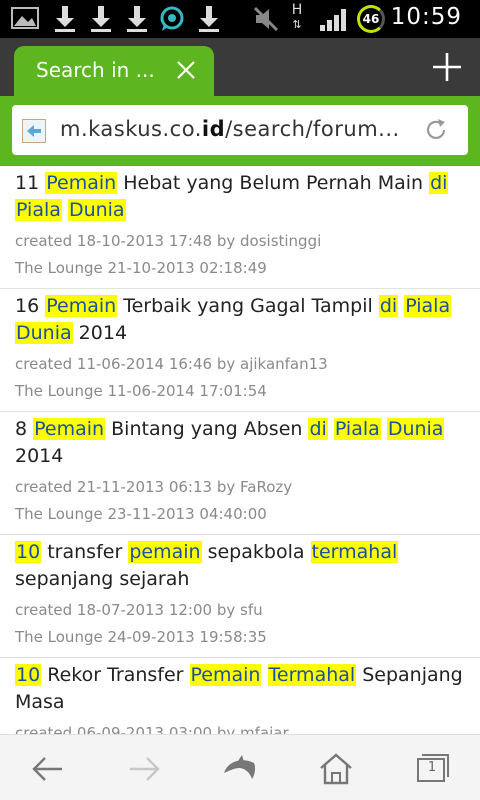  Describe the element at coordinates (256, 552) in the screenshot. I see `title-text: sepakbola` at that location.